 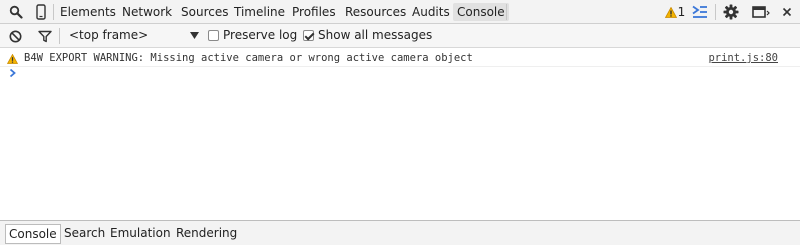 I want to click on context-select-value: <top frame>, so click(x=109, y=35).